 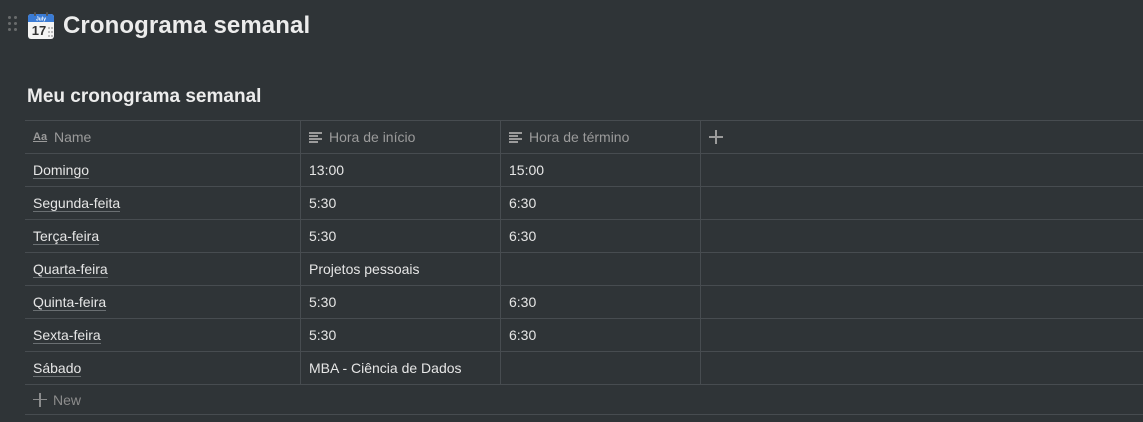 I want to click on column-header-label: Hora de início, so click(x=372, y=137).